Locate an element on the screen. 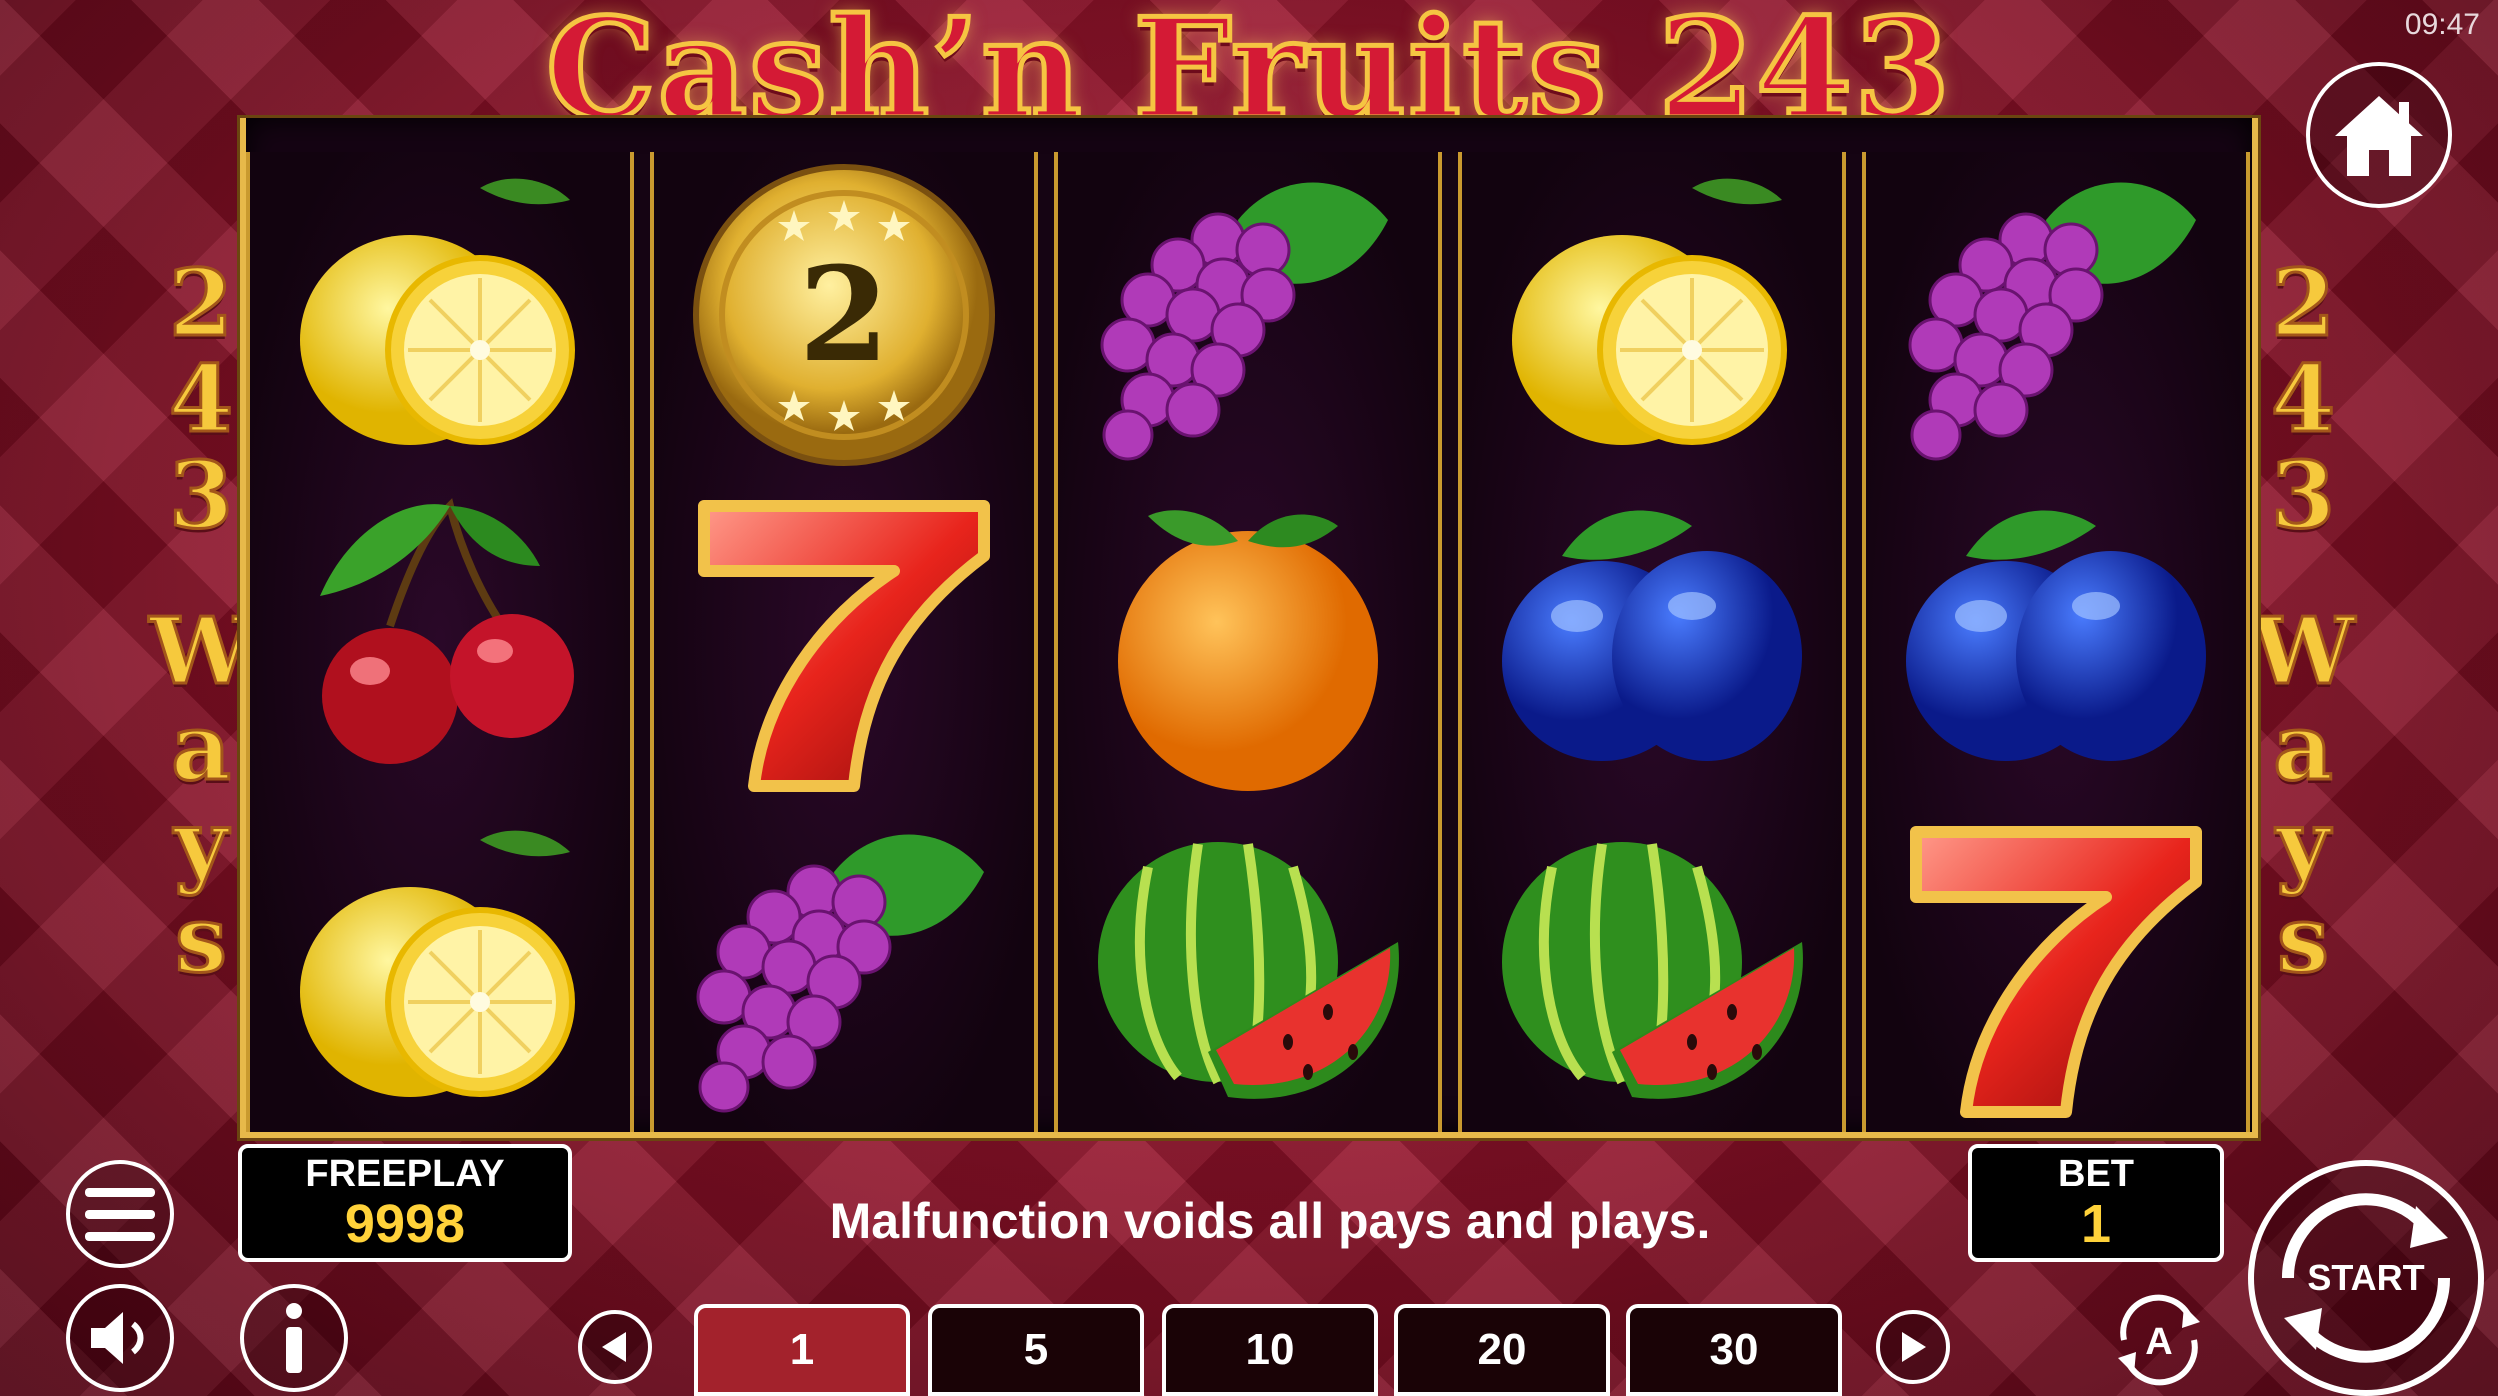  home-button is located at coordinates (2379, 135).